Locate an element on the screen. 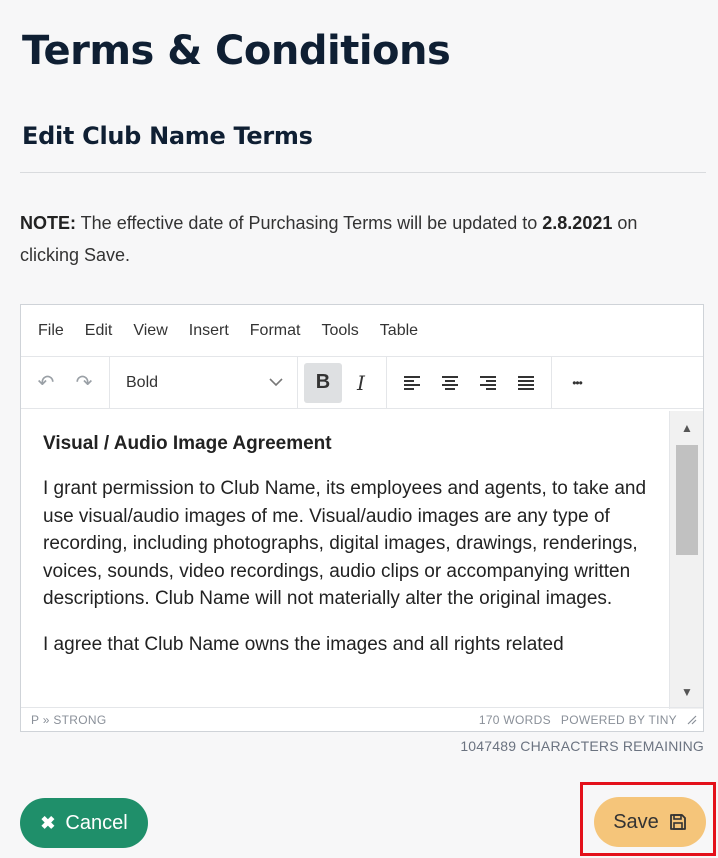  menu-tools: Tools is located at coordinates (339, 331).